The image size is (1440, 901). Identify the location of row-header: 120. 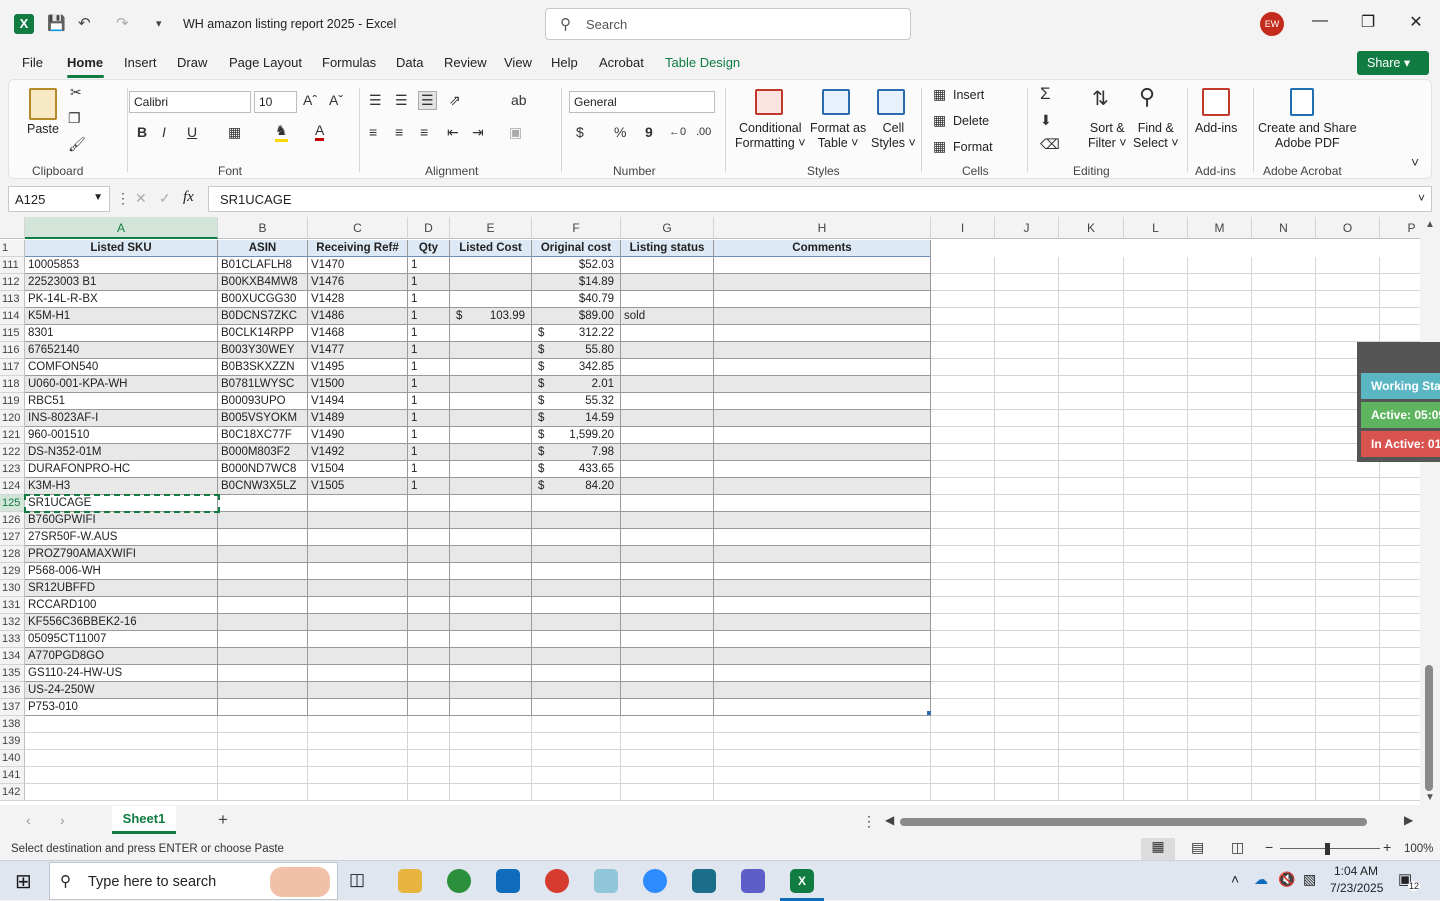
(12, 418).